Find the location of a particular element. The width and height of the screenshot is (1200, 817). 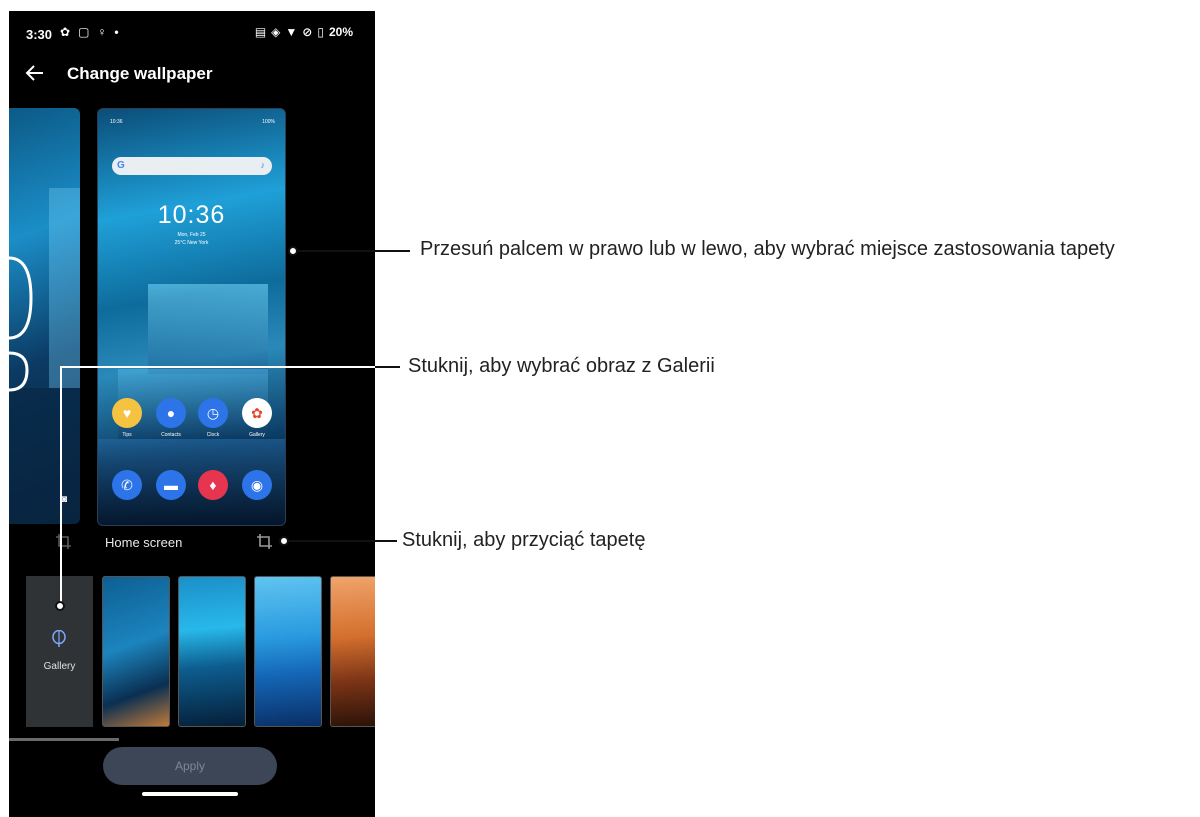

contacts-app-icon: ● is located at coordinates (171, 413).